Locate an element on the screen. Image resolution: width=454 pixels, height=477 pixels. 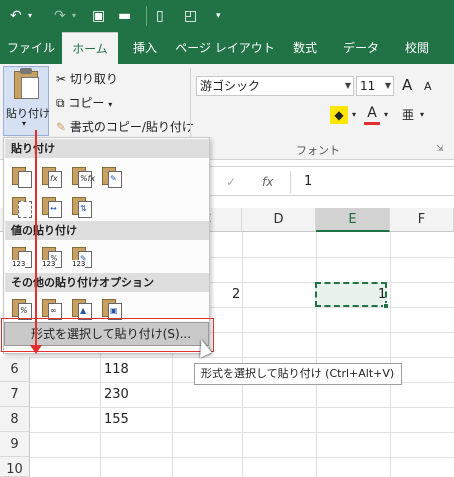
row-header-8: 8 is located at coordinates (15, 419).